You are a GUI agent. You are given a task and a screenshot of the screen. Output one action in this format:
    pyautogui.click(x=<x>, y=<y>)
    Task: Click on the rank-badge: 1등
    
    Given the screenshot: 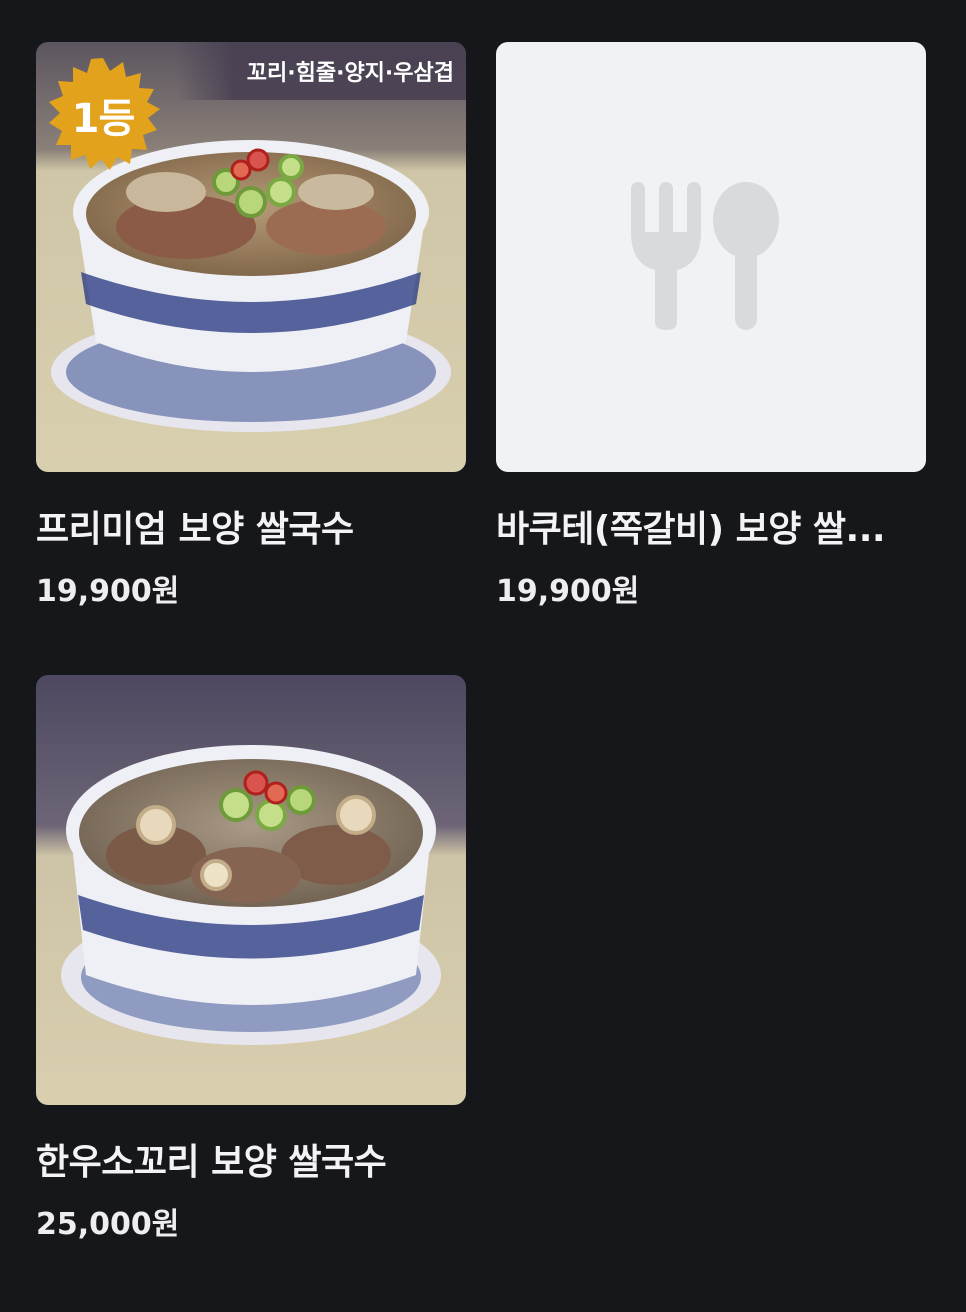 What is the action you would take?
    pyautogui.click(x=103, y=115)
    